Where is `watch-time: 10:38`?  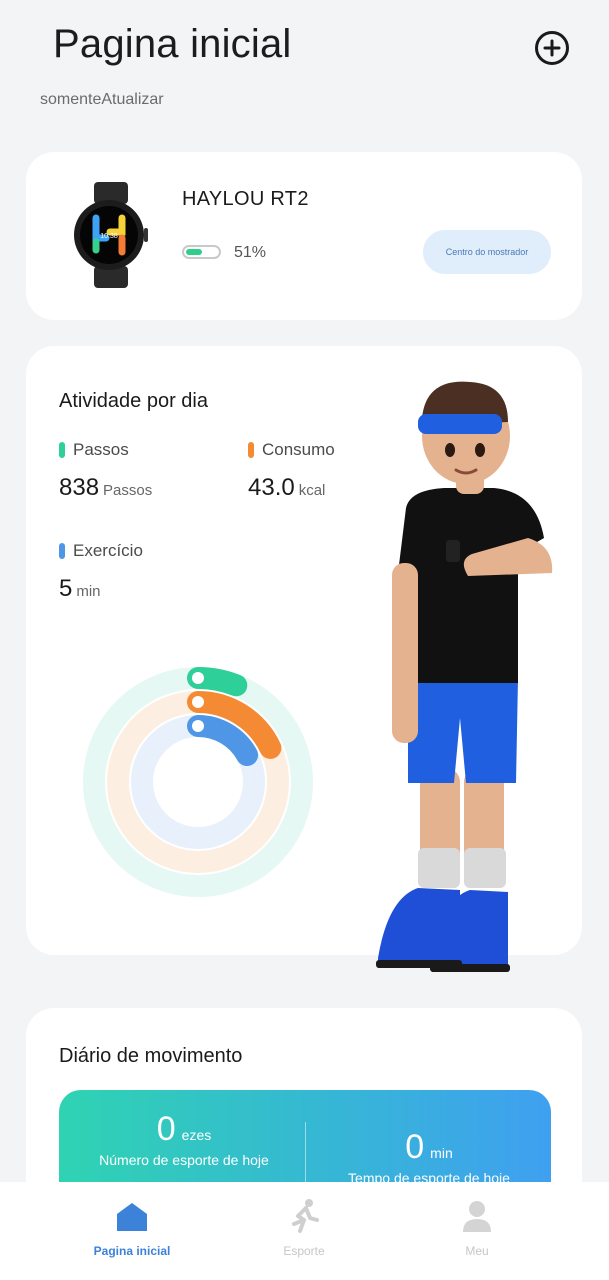
watch-time: 10:38 is located at coordinates (109, 236).